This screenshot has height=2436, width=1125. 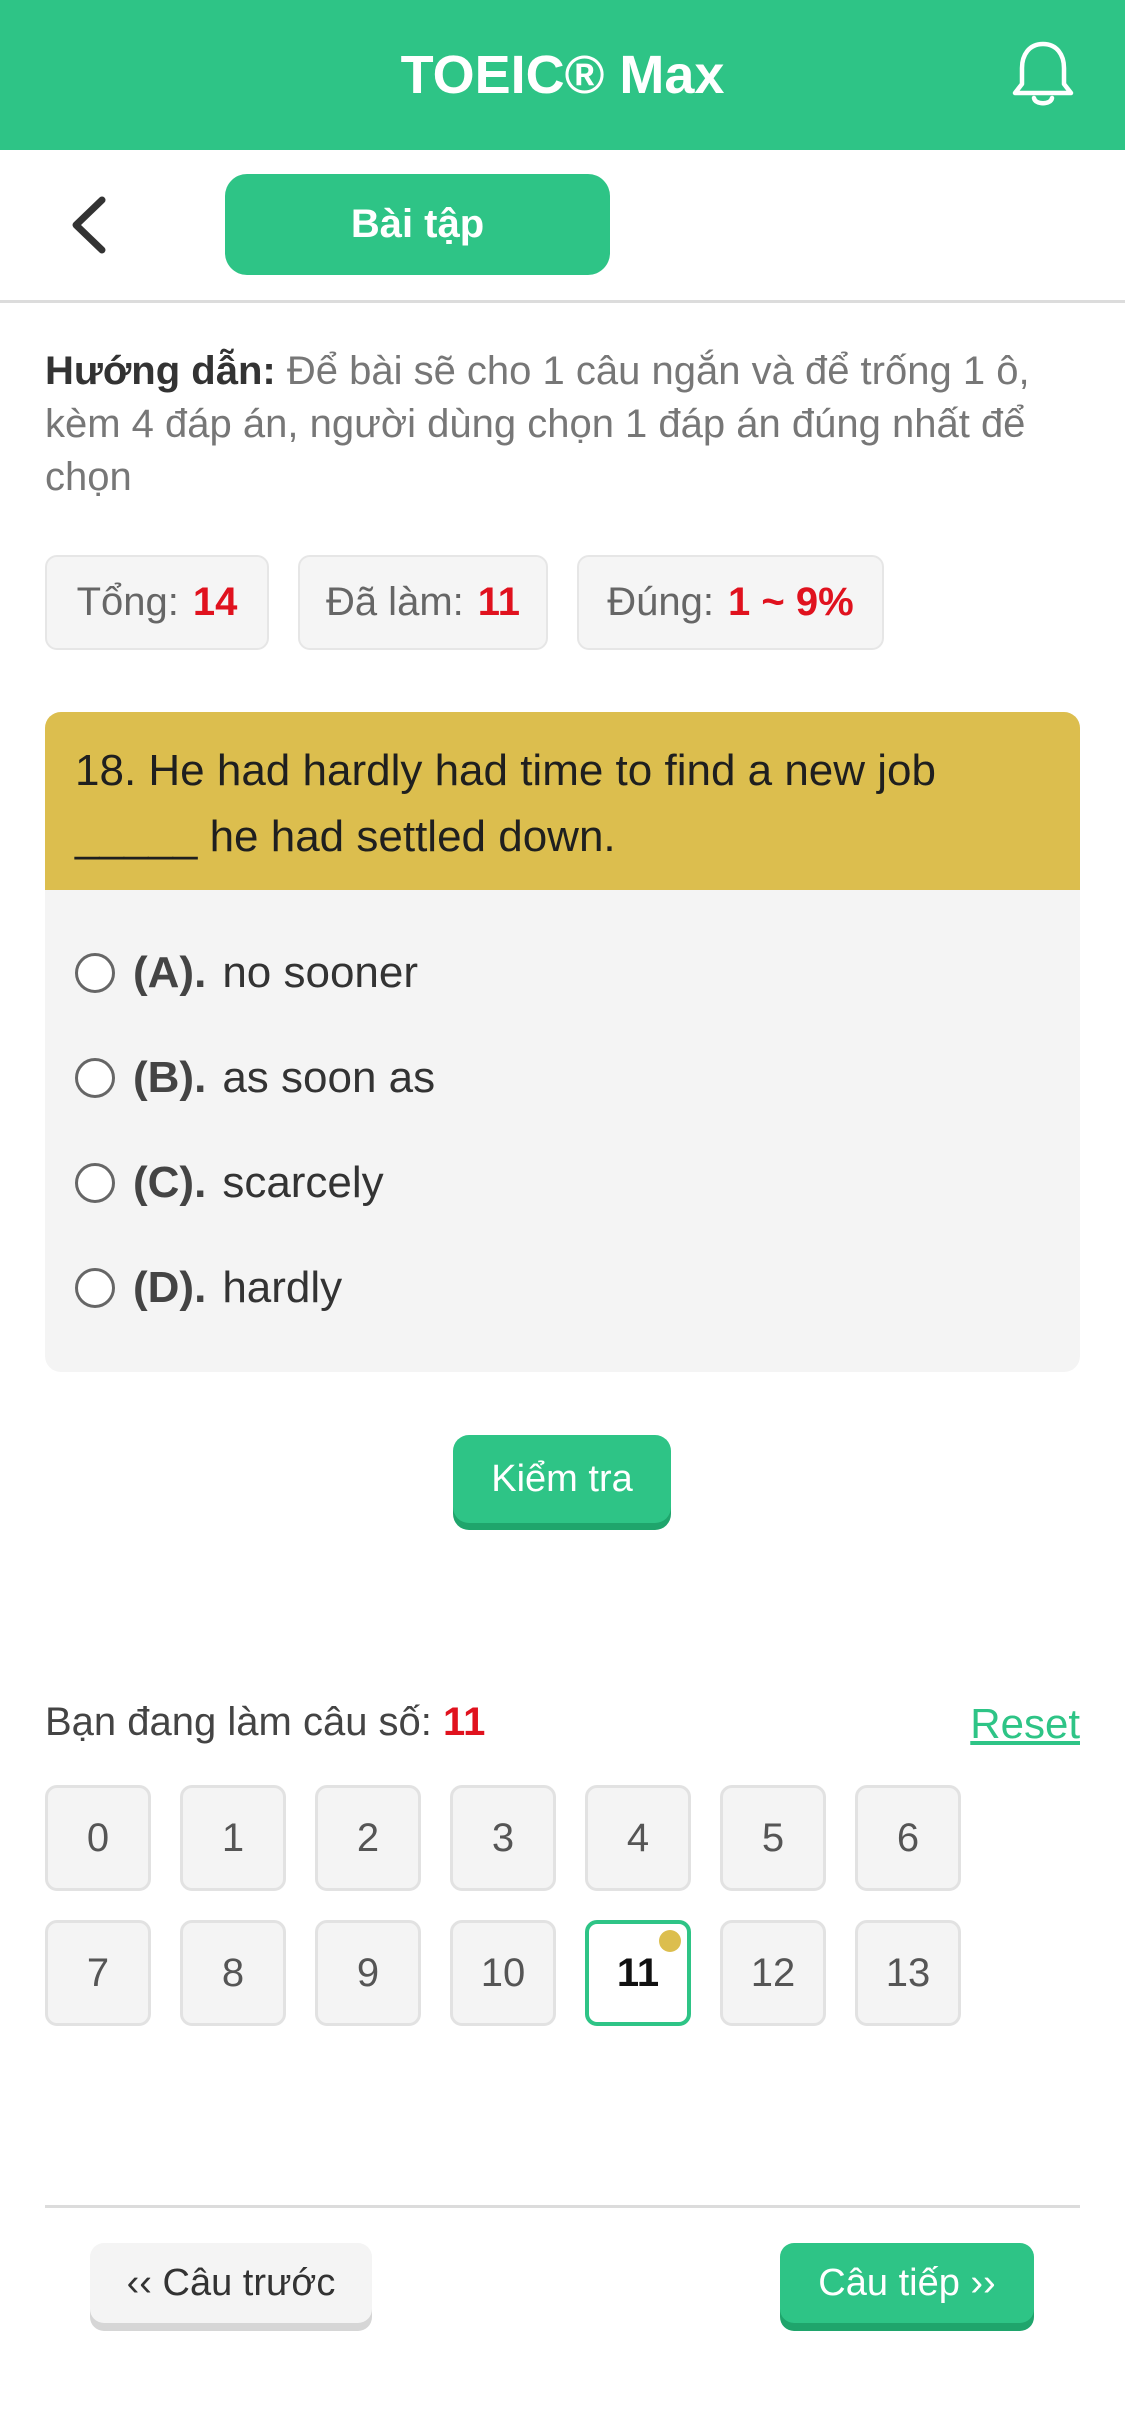 I want to click on stat-done-value: 11, so click(x=499, y=602).